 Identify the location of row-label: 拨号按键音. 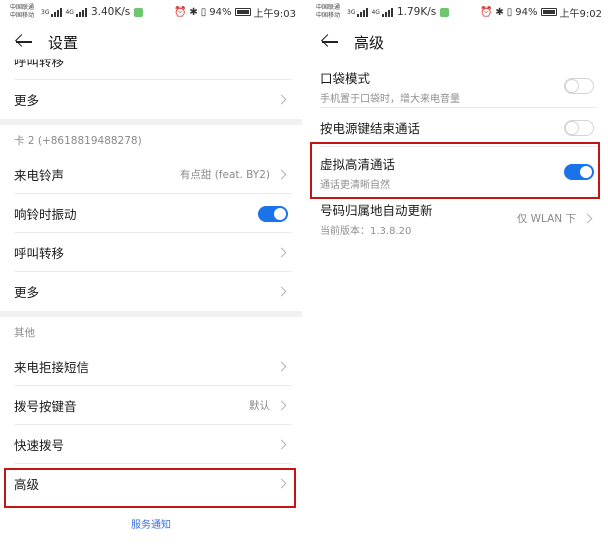
(45, 406).